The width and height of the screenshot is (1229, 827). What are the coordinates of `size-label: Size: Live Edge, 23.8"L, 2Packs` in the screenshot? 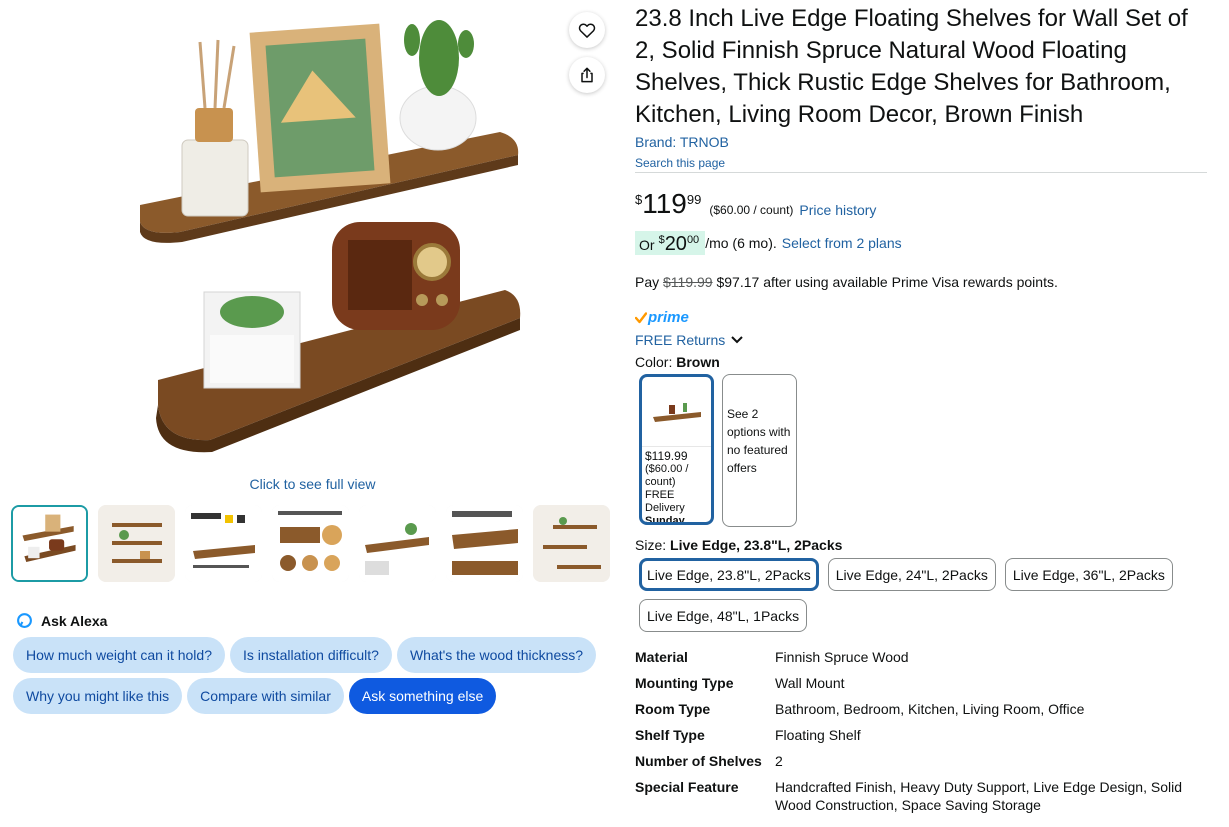 It's located at (738, 545).